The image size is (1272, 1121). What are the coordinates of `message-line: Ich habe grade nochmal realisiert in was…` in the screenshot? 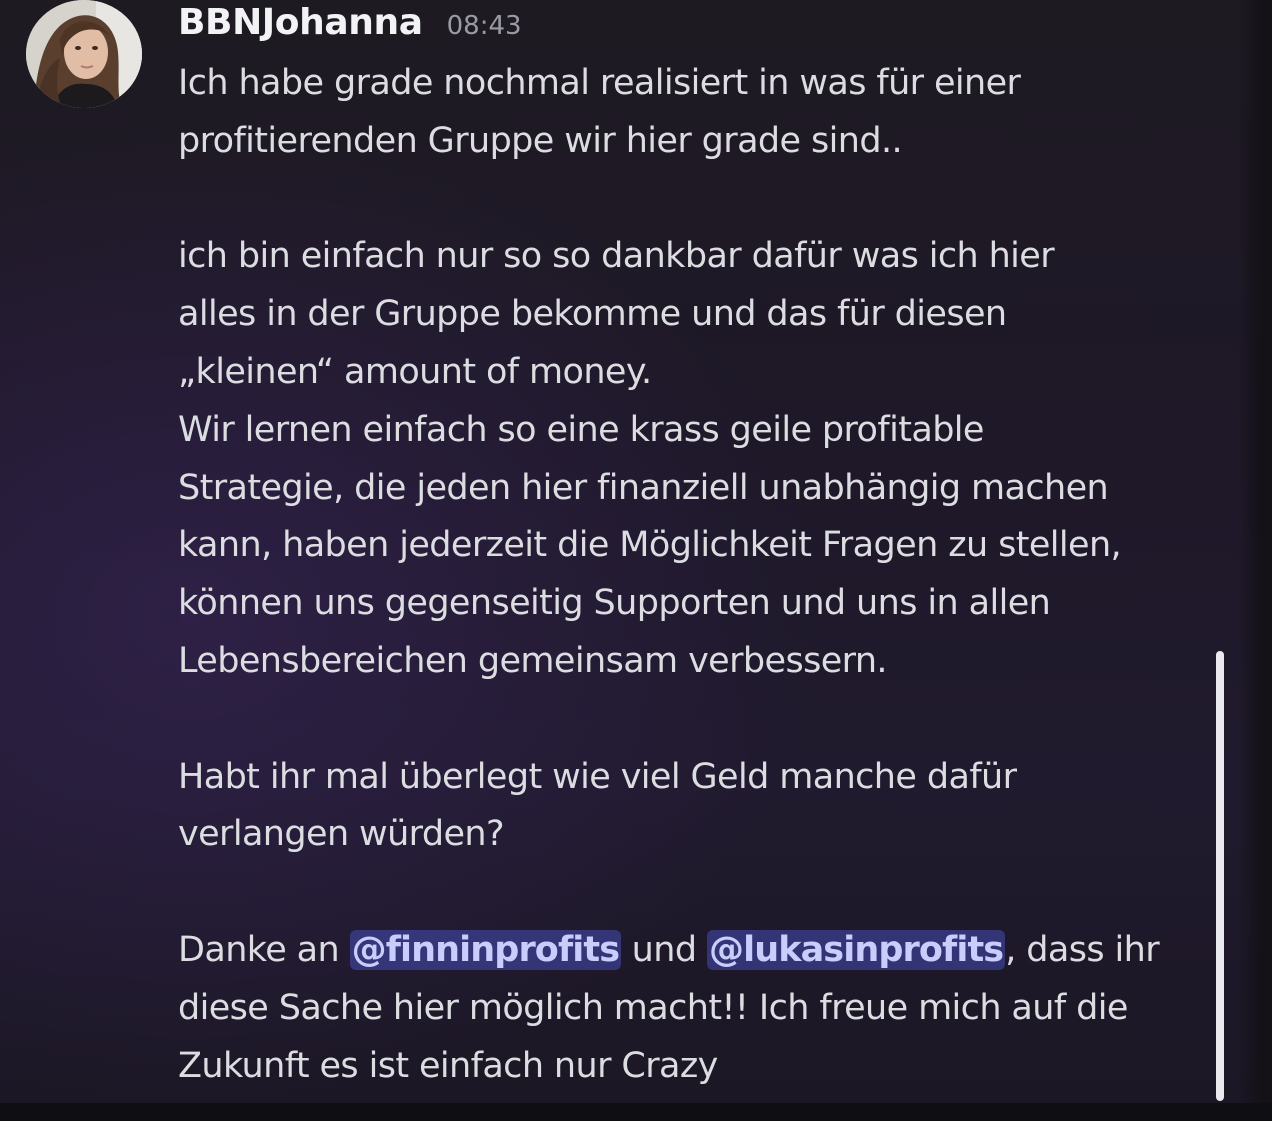 It's located at (599, 83).